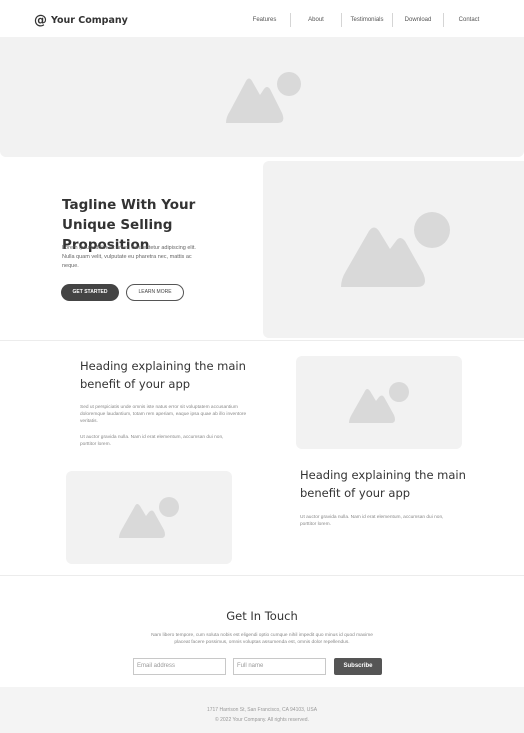 This screenshot has height=733, width=524. Describe the element at coordinates (315, 20) in the screenshot. I see `nav-about: About` at that location.